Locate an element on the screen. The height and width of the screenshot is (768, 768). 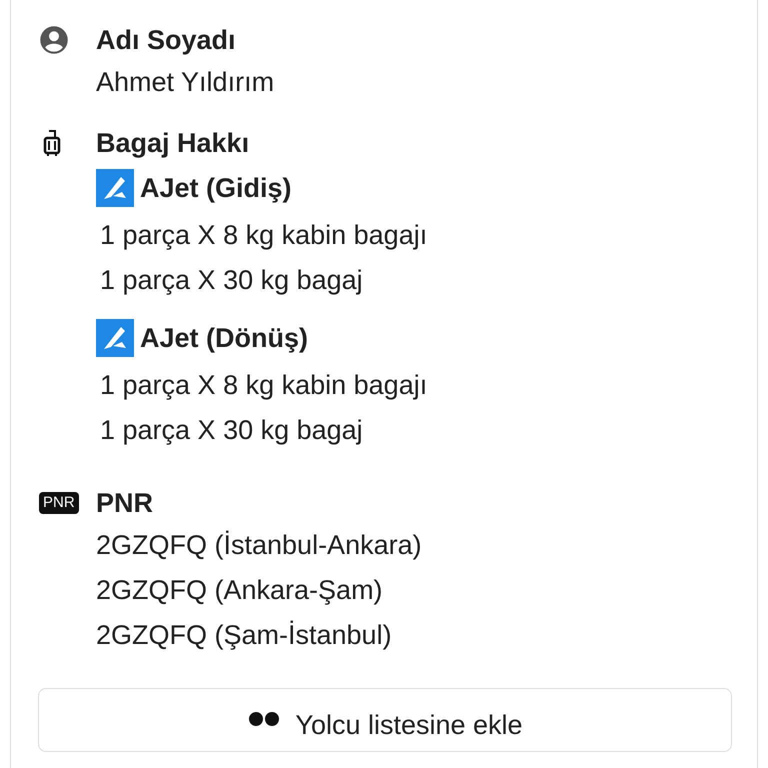
airline-name: AJet (Dönüş) is located at coordinates (224, 338).